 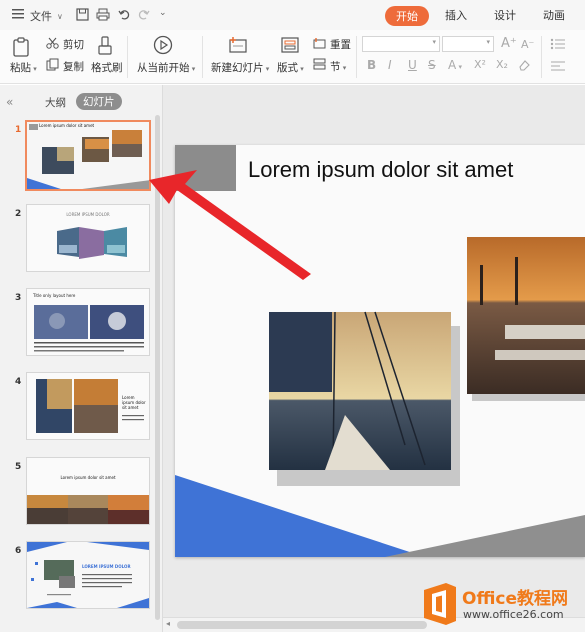 I want to click on scissors-icon, so click(x=52, y=43).